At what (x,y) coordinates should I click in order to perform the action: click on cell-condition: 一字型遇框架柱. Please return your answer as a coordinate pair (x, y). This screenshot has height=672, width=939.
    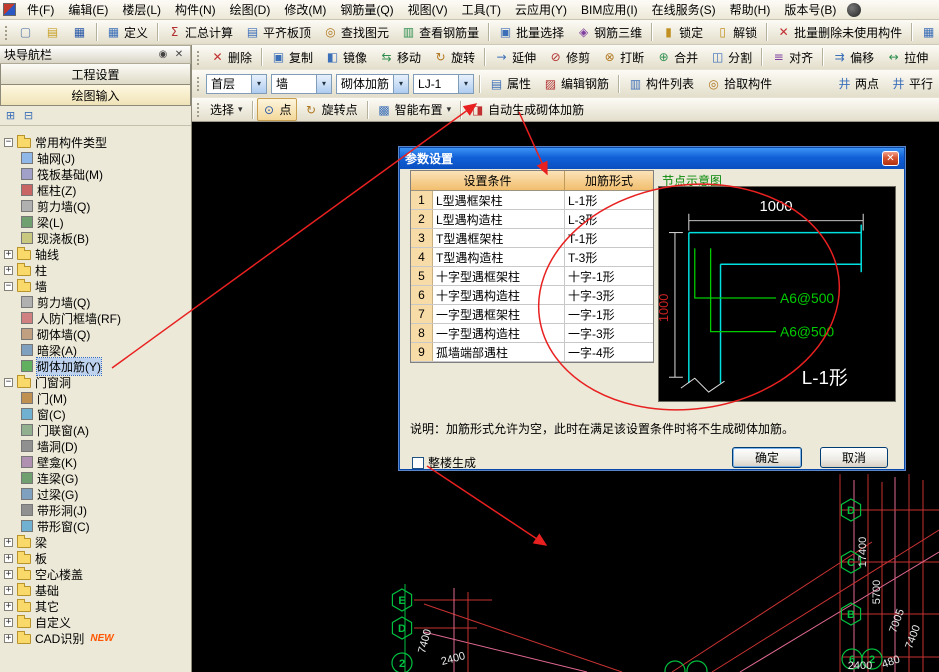
    Looking at the image, I should click on (499, 314).